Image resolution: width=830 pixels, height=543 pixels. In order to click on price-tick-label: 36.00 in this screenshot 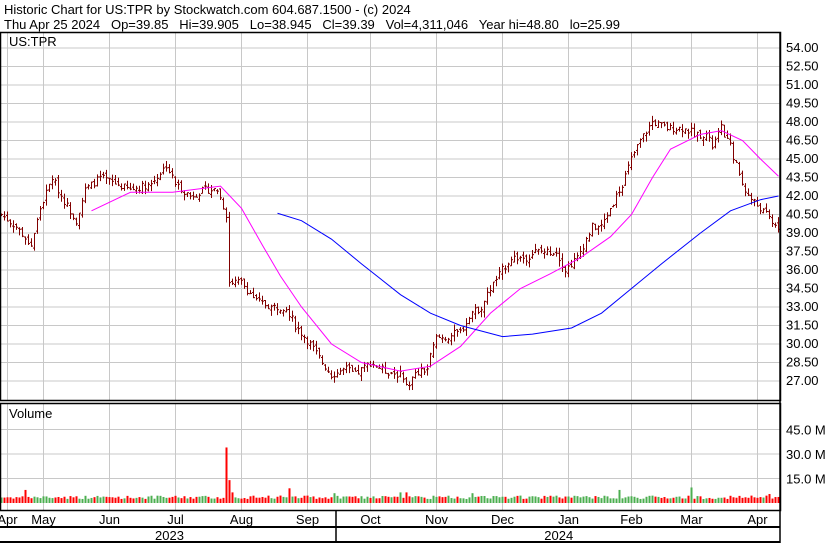, I will do `click(802, 269)`.